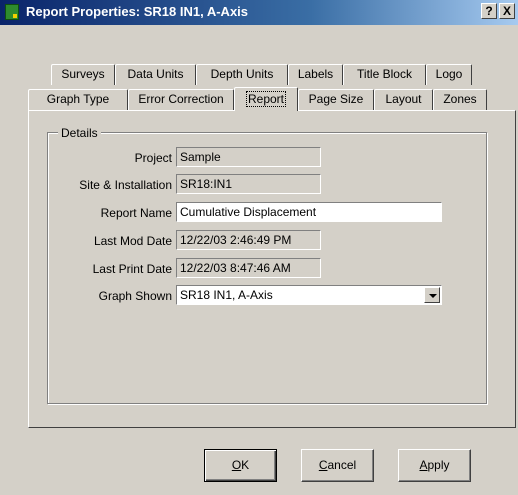  What do you see at coordinates (240, 465) in the screenshot?
I see `ok-button: OK` at bounding box center [240, 465].